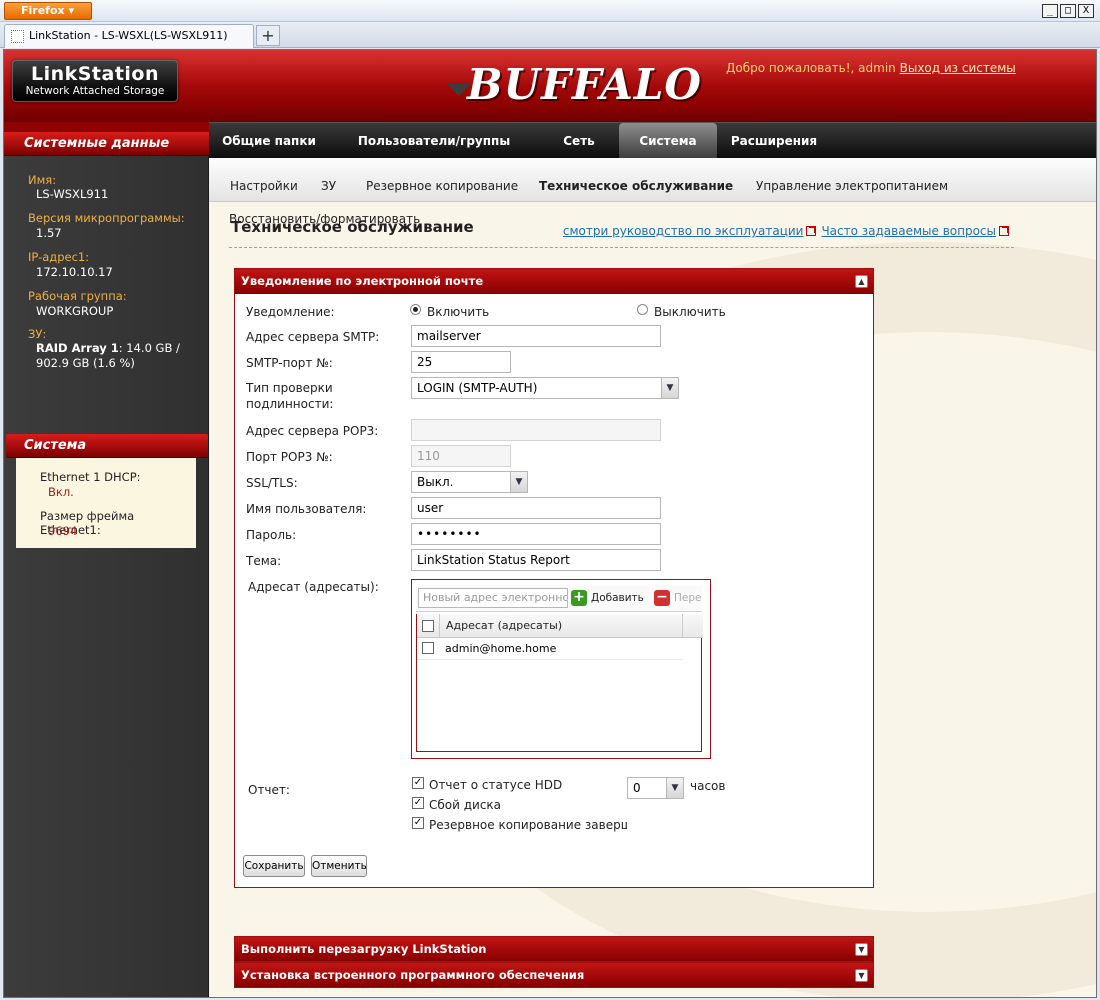 The height and width of the screenshot is (1000, 1100). I want to click on recipients-label: Адресат (адресаты):, so click(313, 587).